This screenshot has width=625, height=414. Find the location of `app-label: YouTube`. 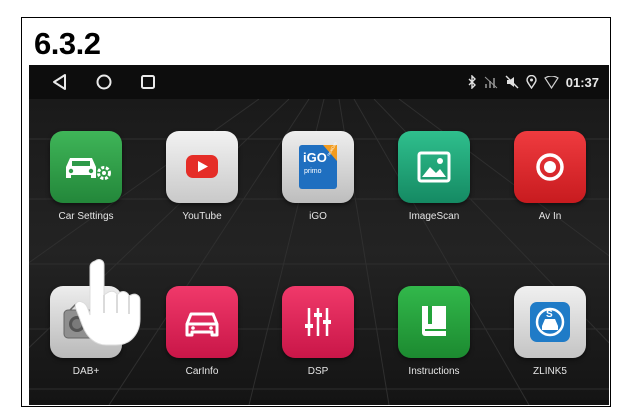

app-label: YouTube is located at coordinates (202, 216).